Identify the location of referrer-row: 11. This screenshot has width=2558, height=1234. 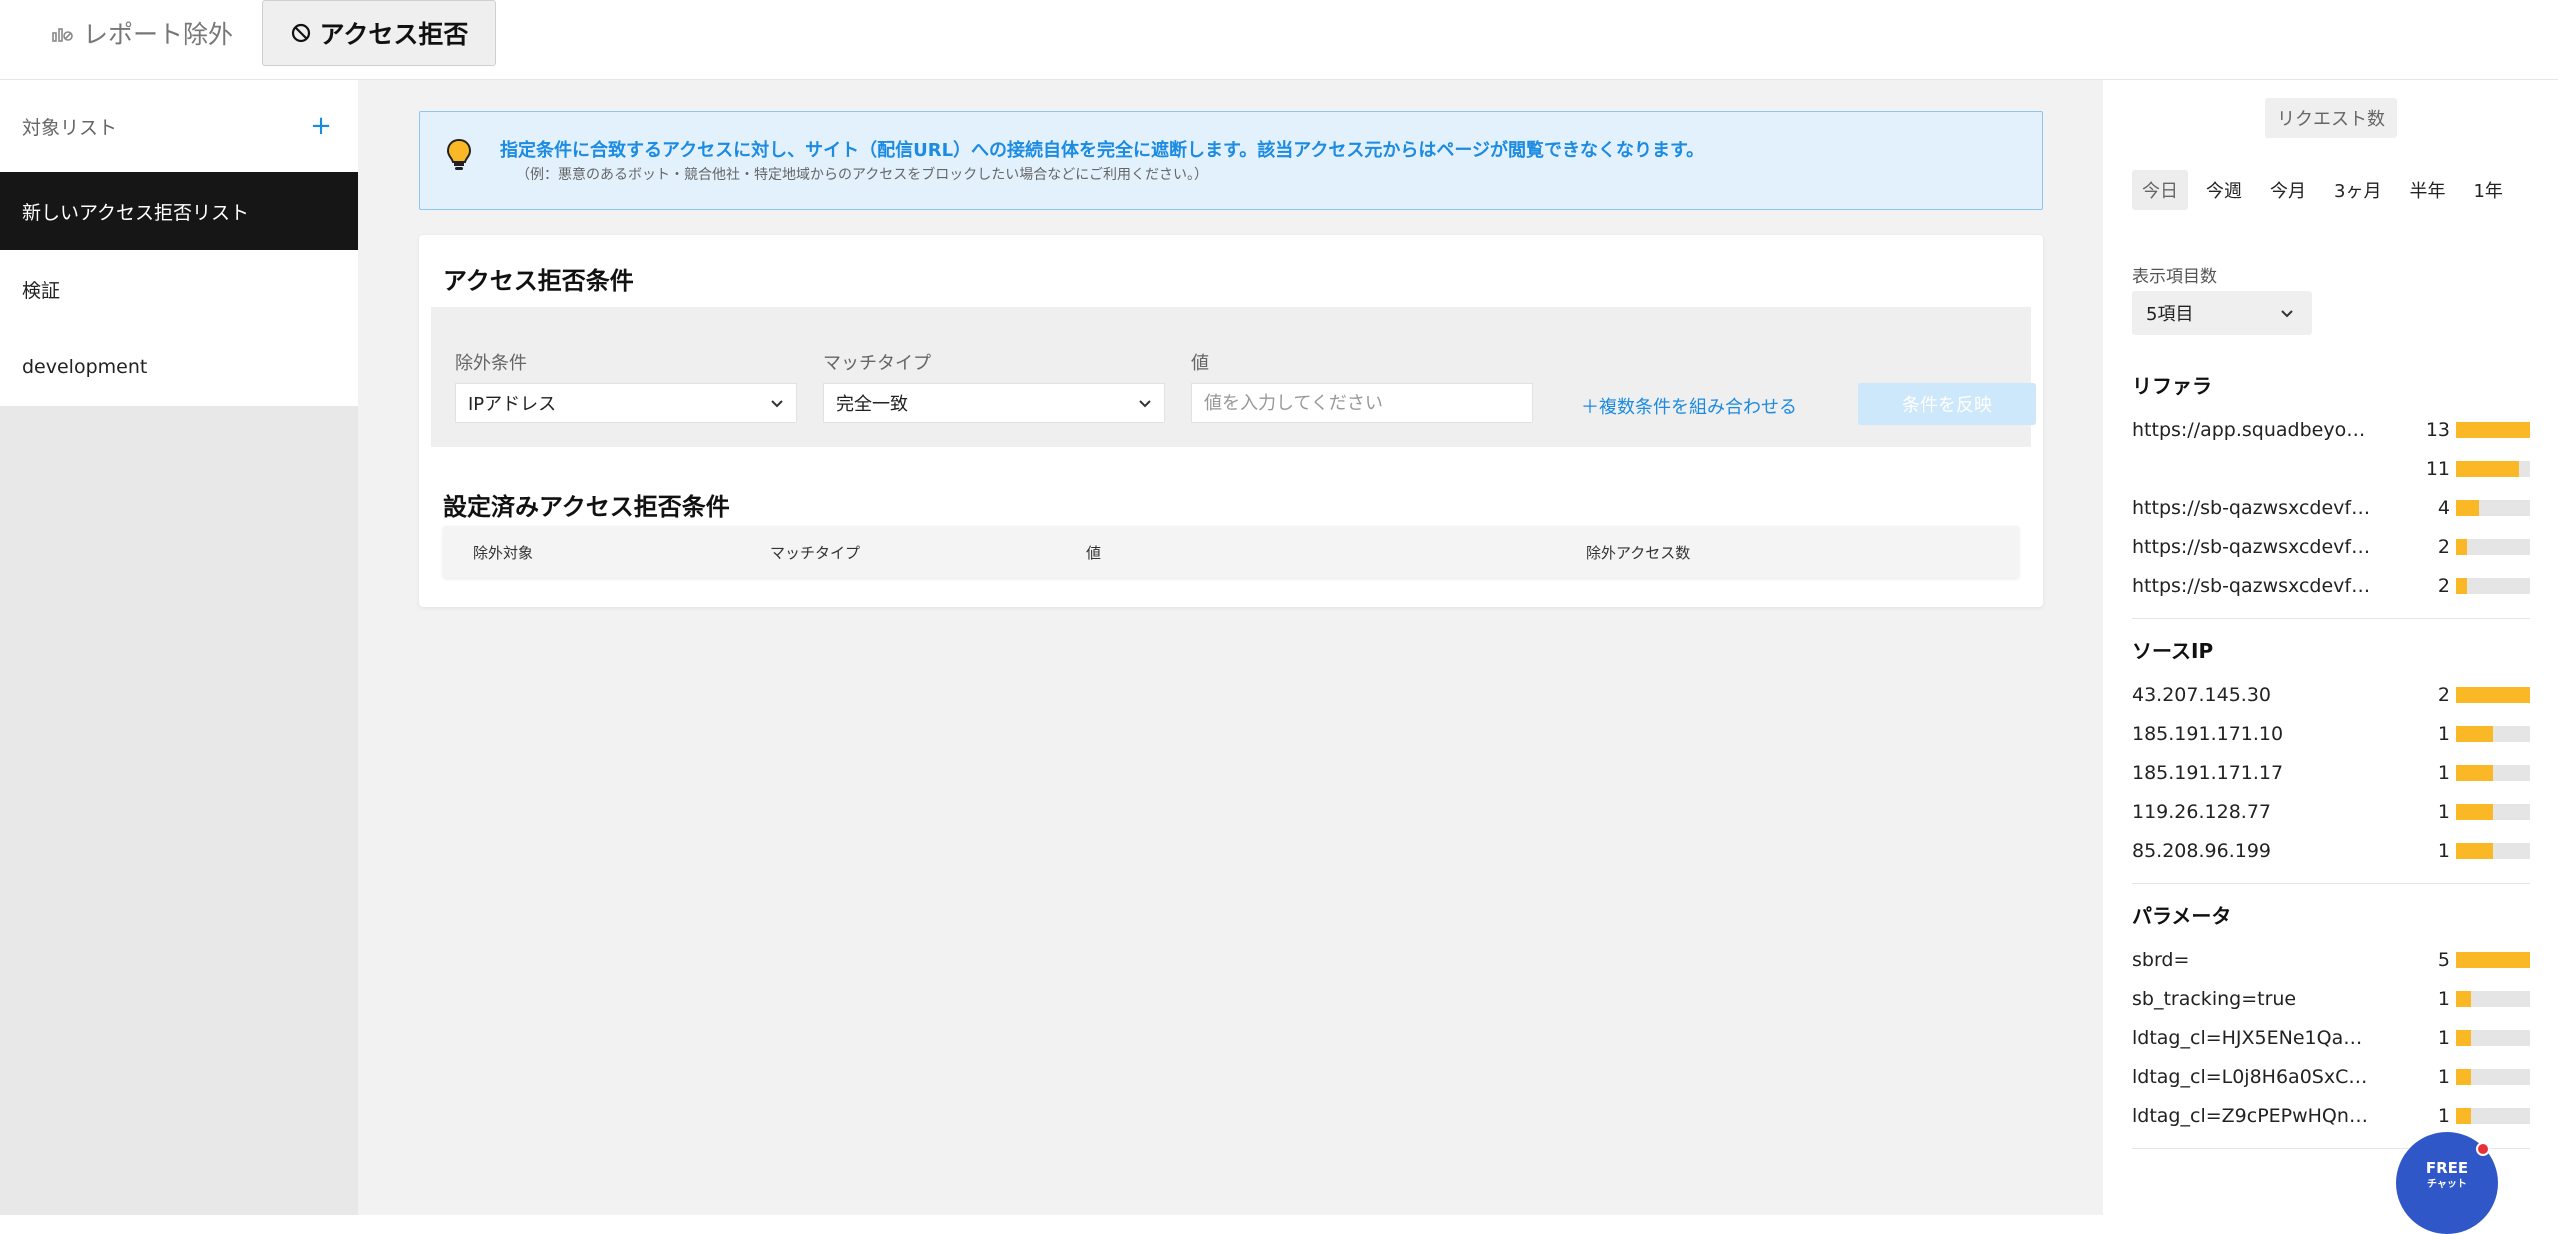
(2331, 468).